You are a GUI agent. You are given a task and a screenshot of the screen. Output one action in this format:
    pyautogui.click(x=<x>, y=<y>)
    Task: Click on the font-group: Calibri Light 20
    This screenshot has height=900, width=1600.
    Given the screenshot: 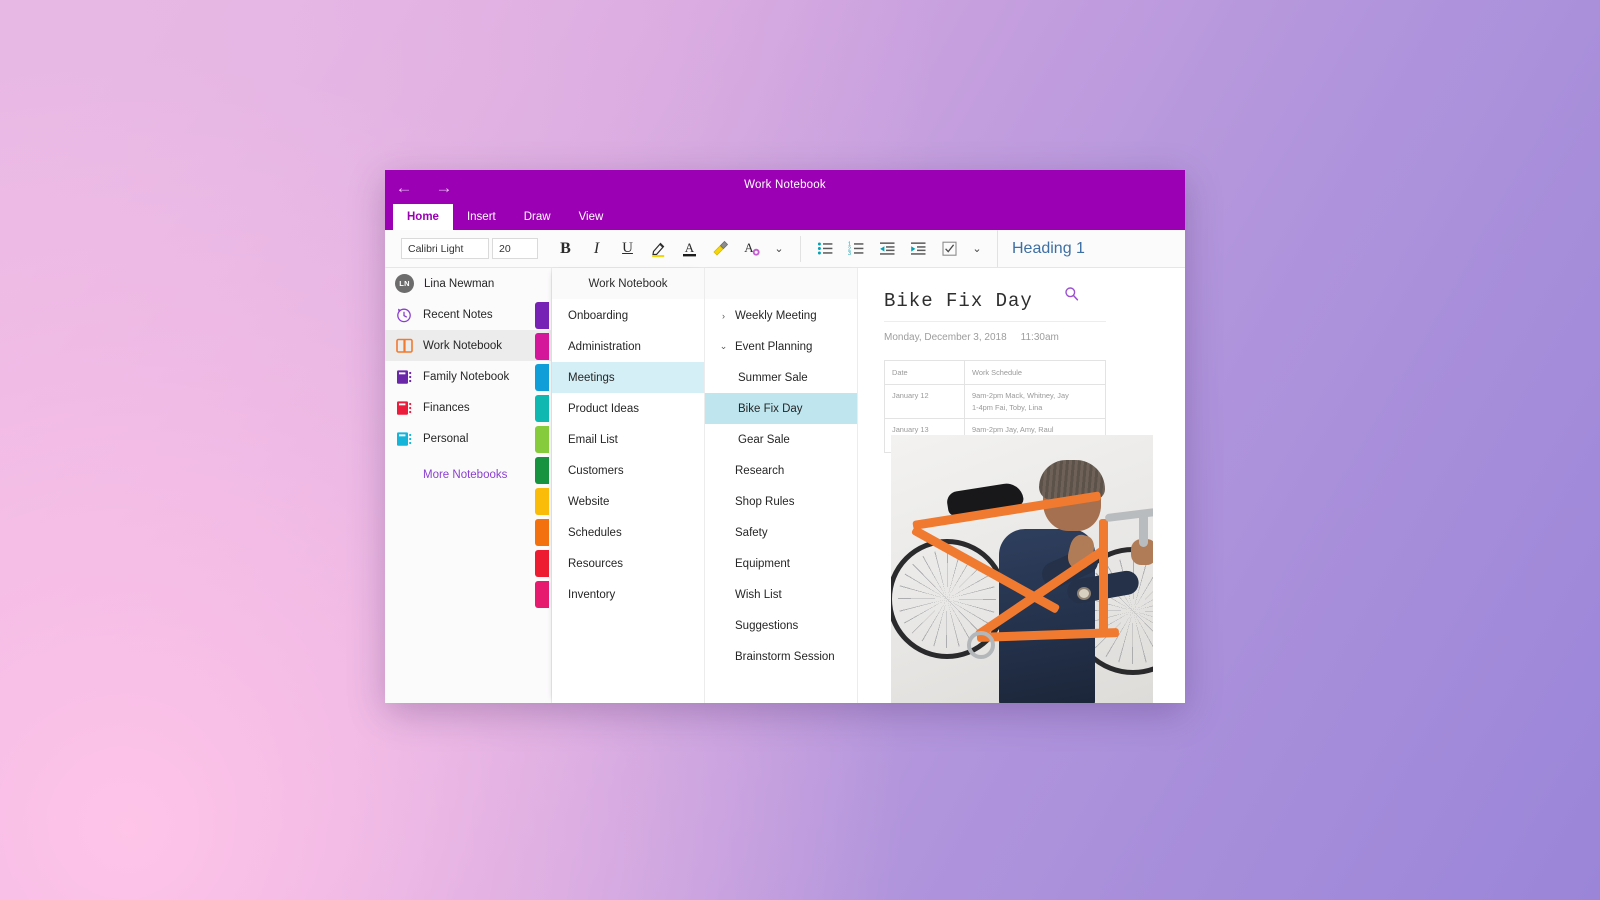 What is the action you would take?
    pyautogui.click(x=464, y=248)
    